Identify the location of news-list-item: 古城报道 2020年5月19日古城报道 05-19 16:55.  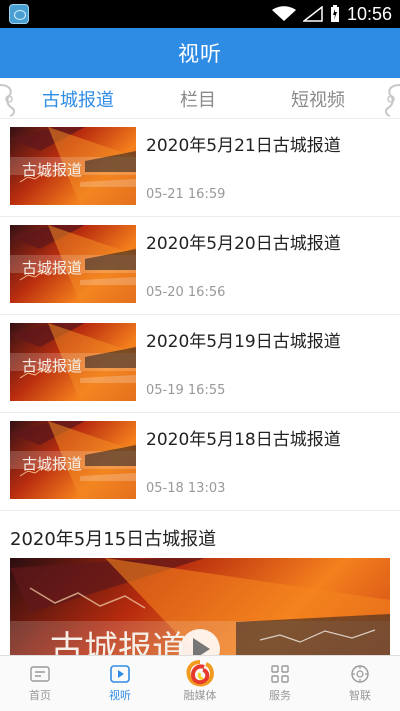
(200, 364).